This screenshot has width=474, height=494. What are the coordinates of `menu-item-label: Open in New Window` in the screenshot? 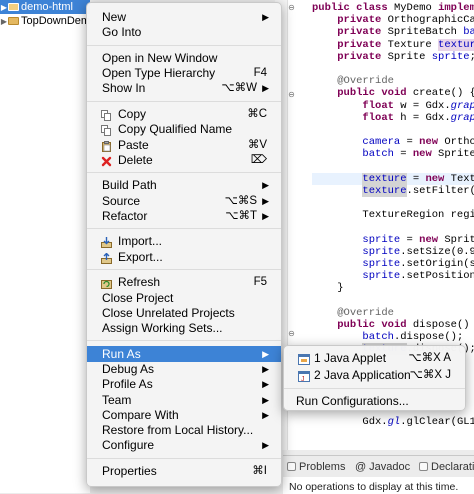 It's located at (160, 57).